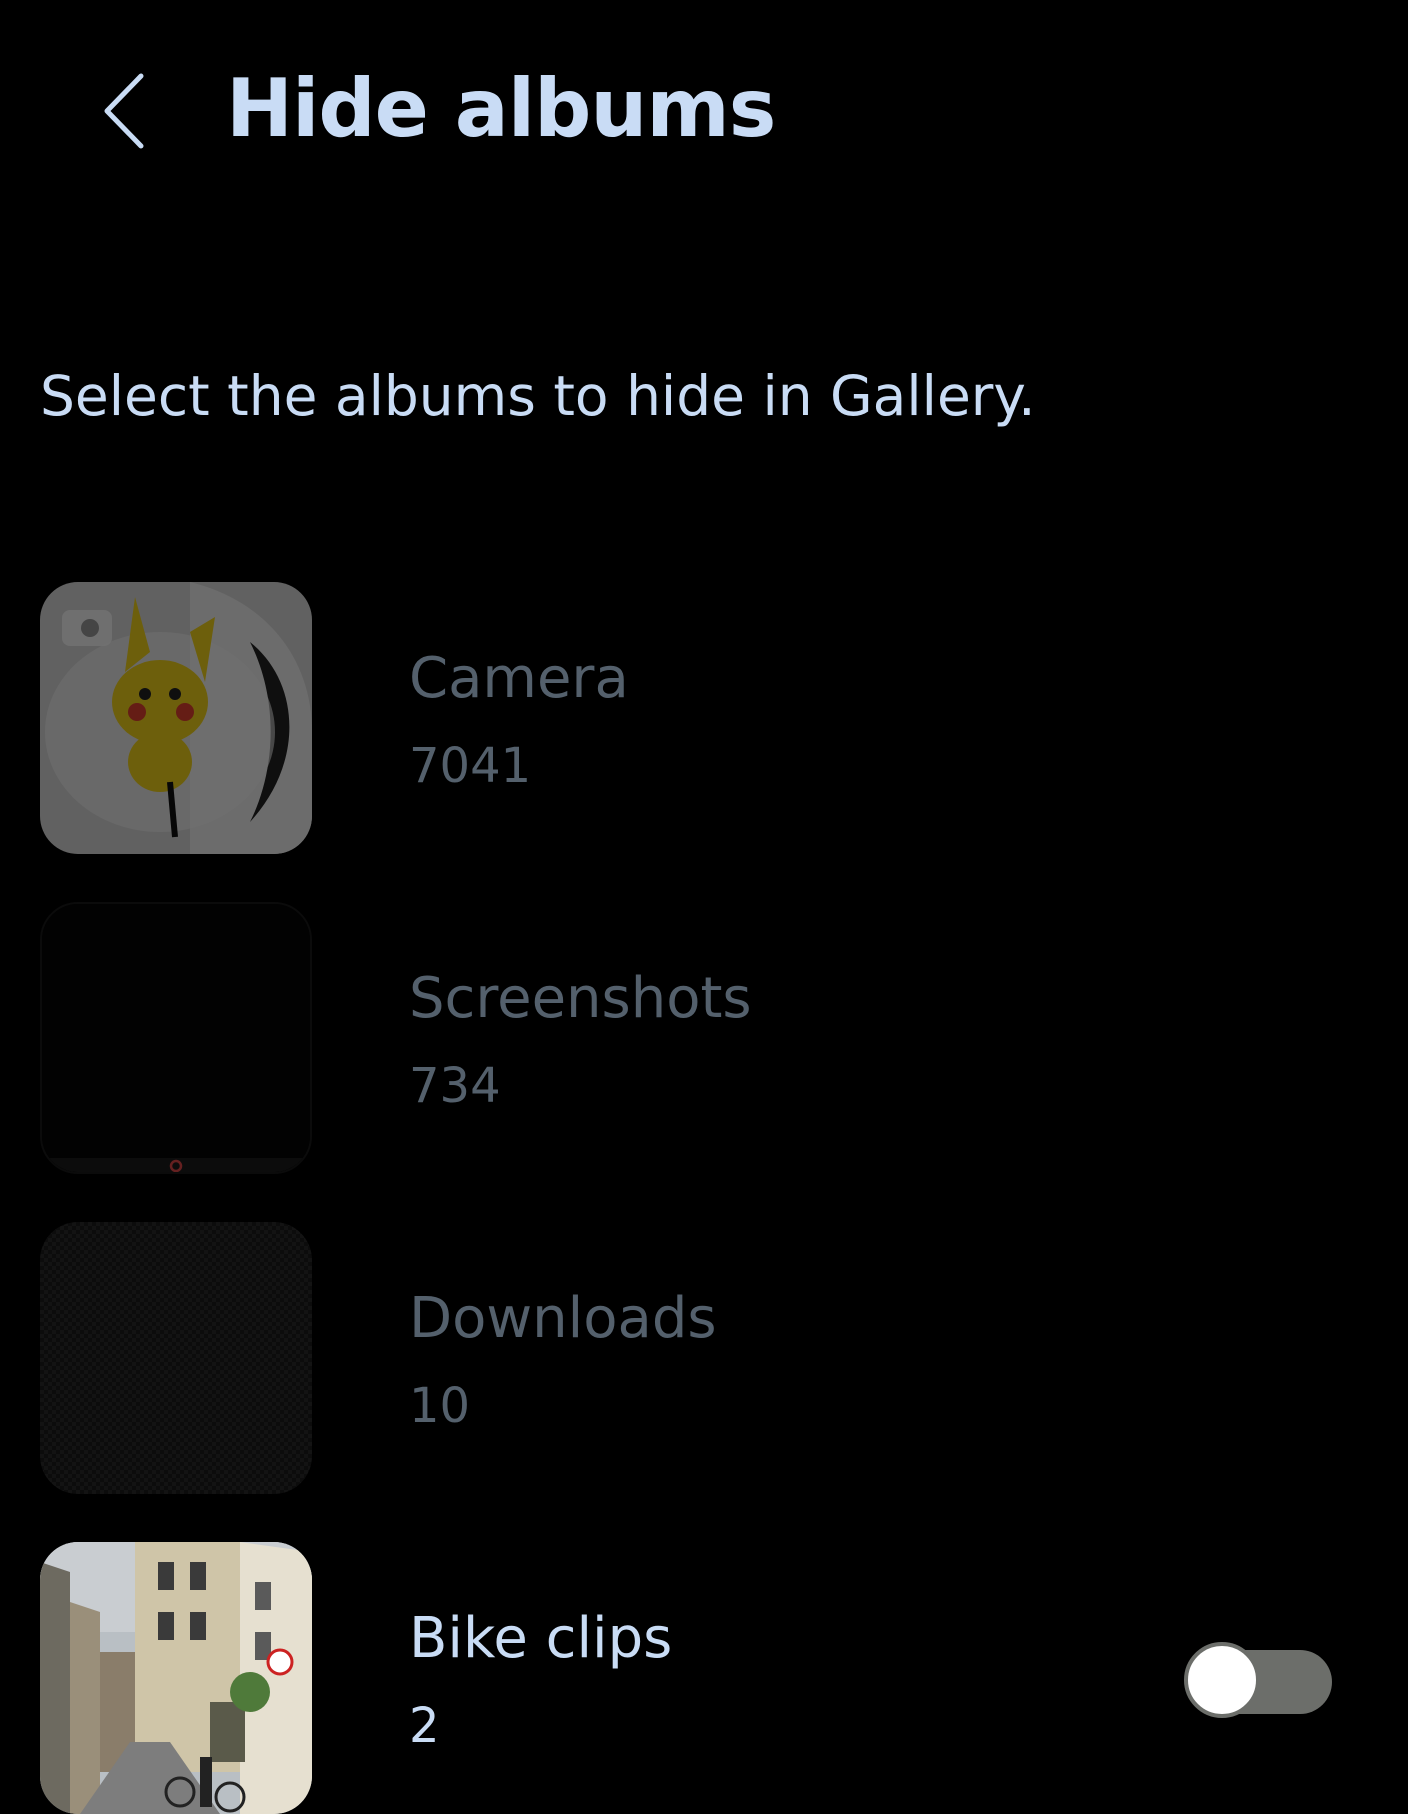  Describe the element at coordinates (704, 1358) in the screenshot. I see `album-row-downloads: Downloads 10` at that location.